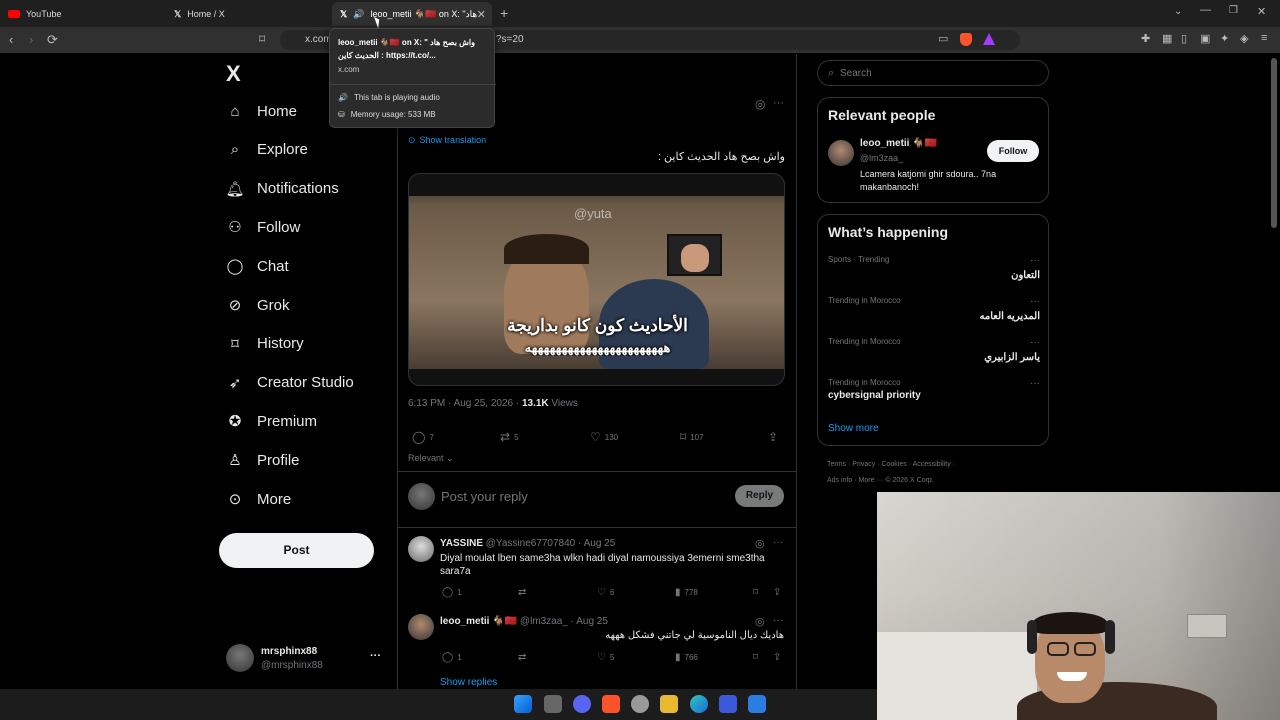 The width and height of the screenshot is (1280, 720). What do you see at coordinates (777, 592) in the screenshot?
I see `reply-1-share: ⇪` at bounding box center [777, 592].